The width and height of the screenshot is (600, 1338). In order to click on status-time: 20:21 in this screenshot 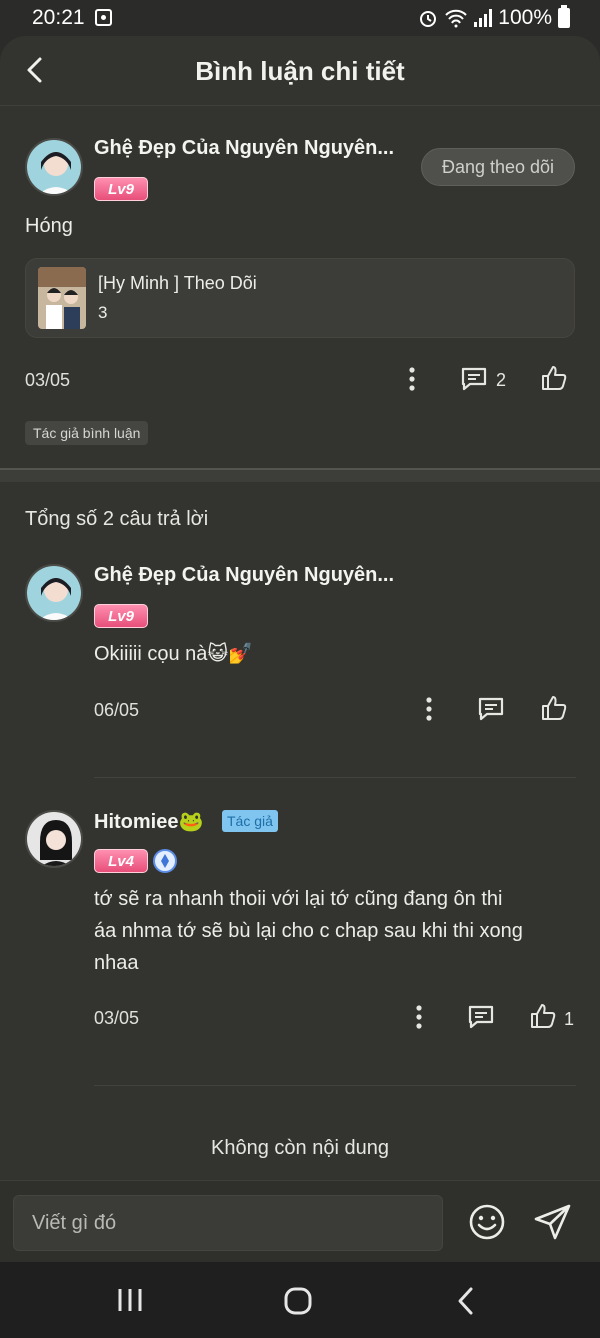, I will do `click(58, 17)`.